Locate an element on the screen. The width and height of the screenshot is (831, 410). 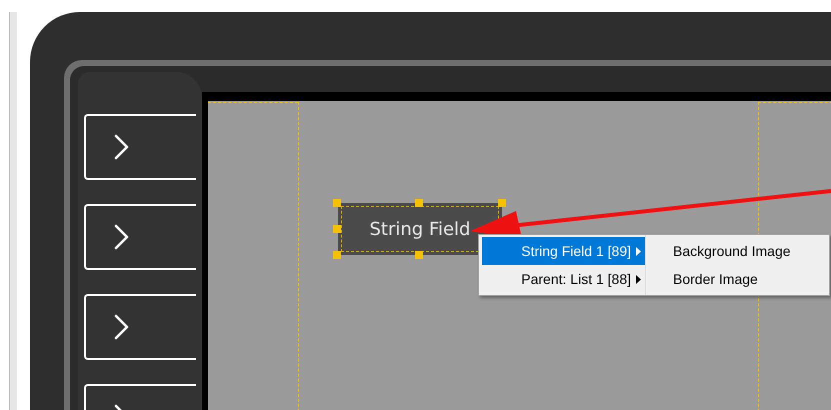
submenu-item: Border Image is located at coordinates (737, 279).